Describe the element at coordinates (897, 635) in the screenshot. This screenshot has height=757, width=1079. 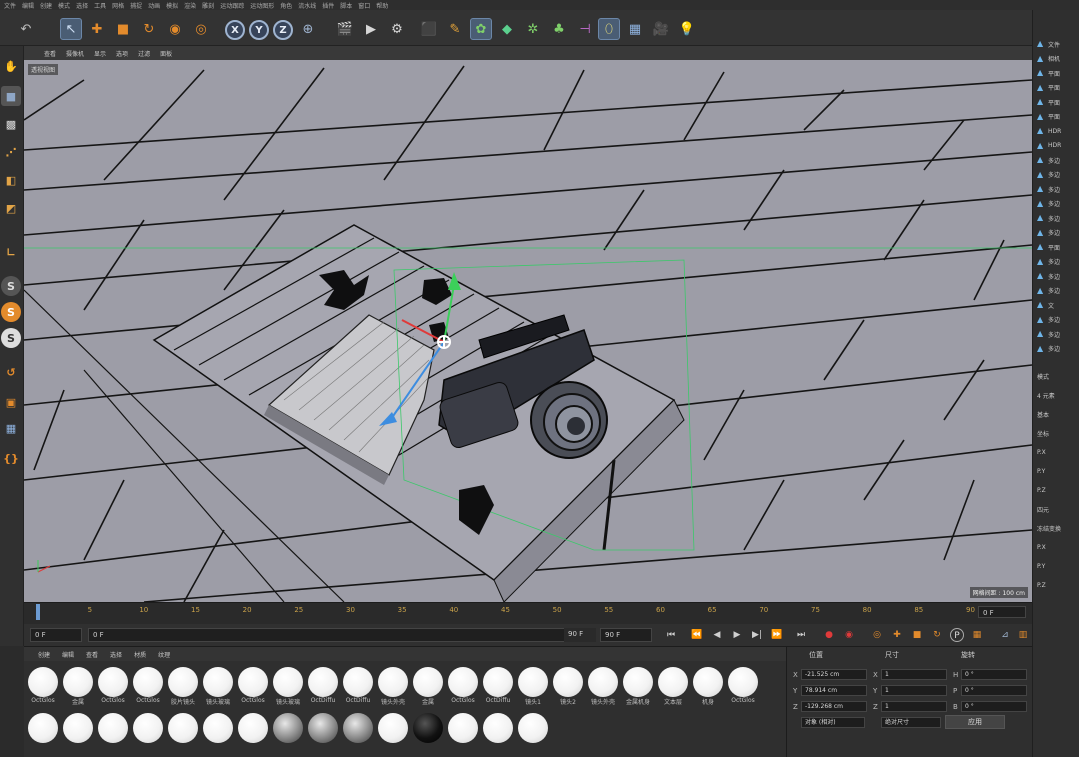
I see `key-position-icon: ✚` at that location.